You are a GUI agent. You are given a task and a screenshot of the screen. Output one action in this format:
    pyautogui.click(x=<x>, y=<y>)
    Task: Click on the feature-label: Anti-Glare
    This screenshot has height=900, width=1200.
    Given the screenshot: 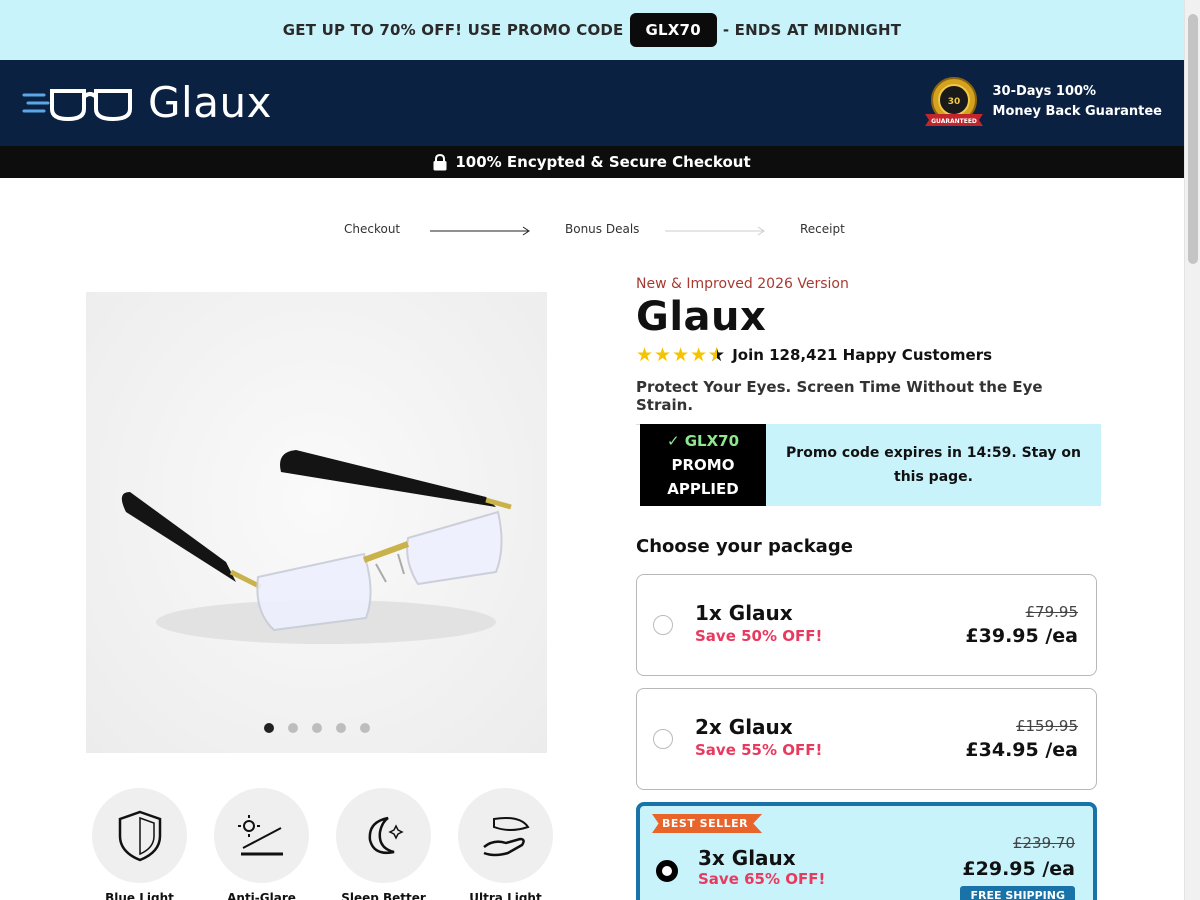 What is the action you would take?
    pyautogui.click(x=261, y=895)
    